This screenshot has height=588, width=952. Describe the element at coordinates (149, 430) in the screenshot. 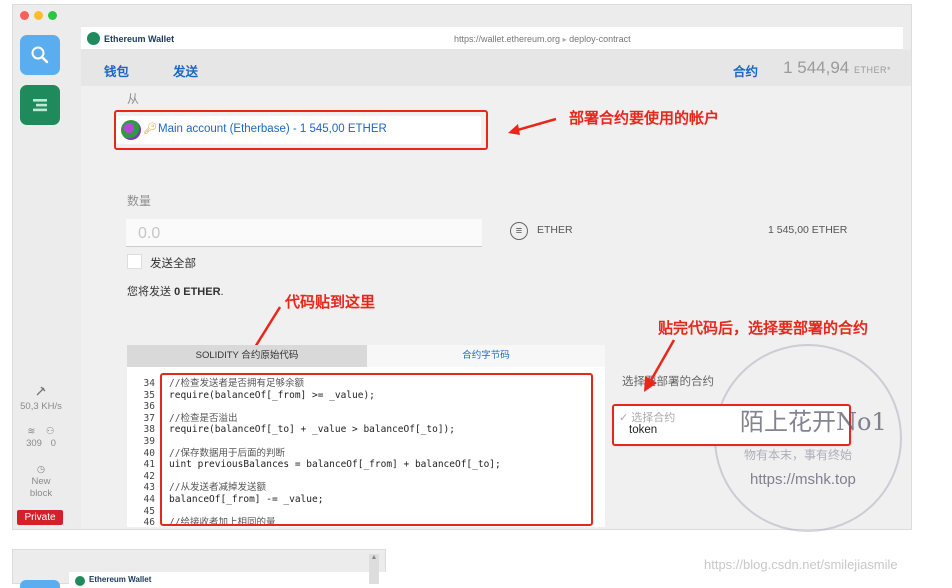

I see `line-number: 38` at that location.